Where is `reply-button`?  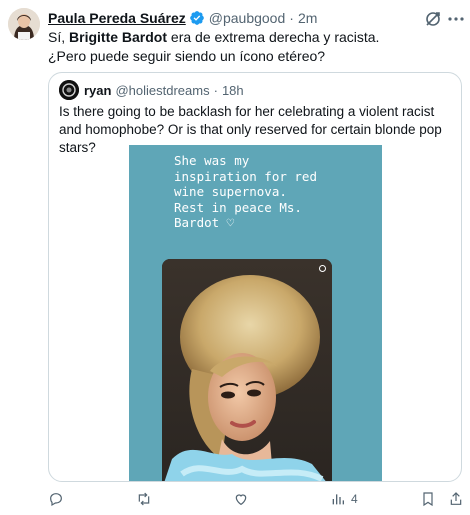
reply-button is located at coordinates (58, 499).